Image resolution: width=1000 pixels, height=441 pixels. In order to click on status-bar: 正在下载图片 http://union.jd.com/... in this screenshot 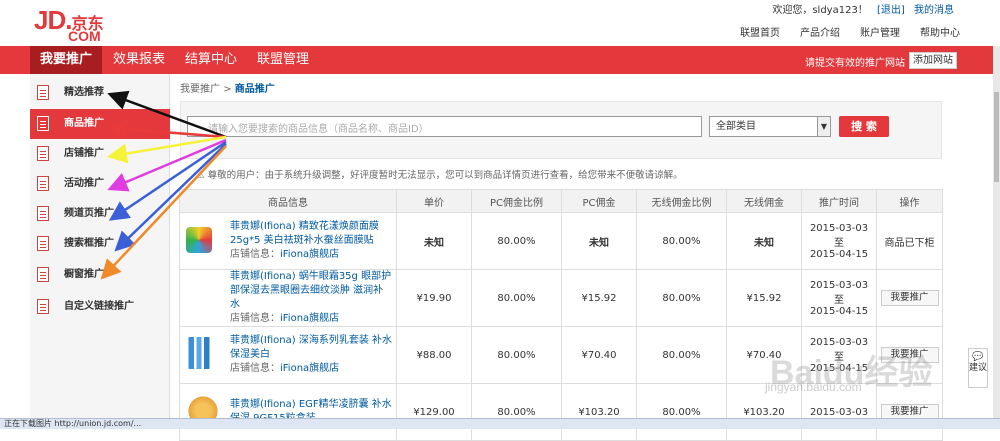, I will do `click(500, 423)`.